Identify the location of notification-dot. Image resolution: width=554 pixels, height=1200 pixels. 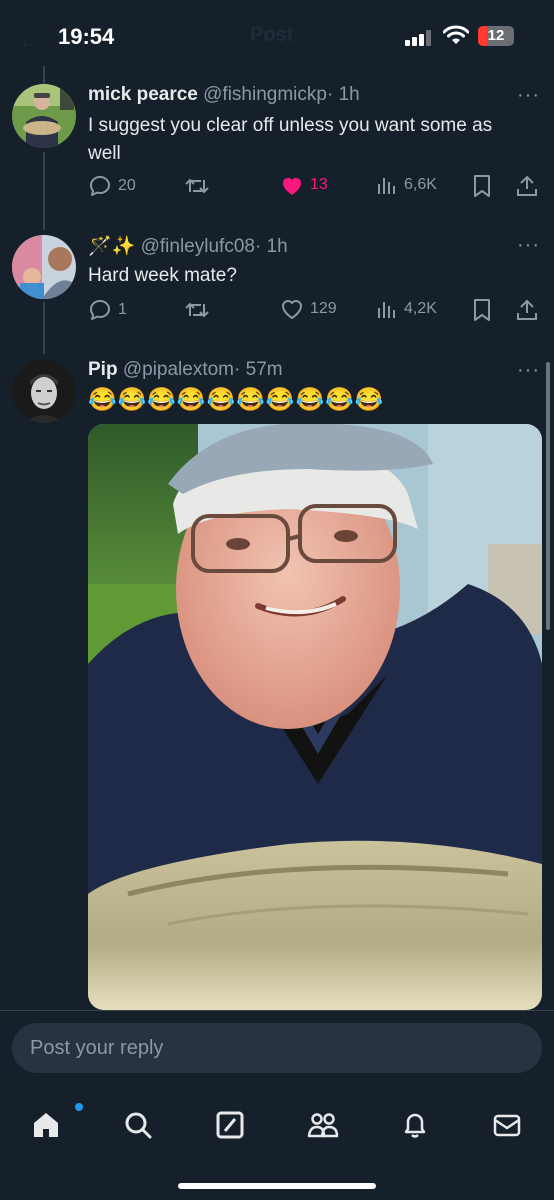
(79, 1107).